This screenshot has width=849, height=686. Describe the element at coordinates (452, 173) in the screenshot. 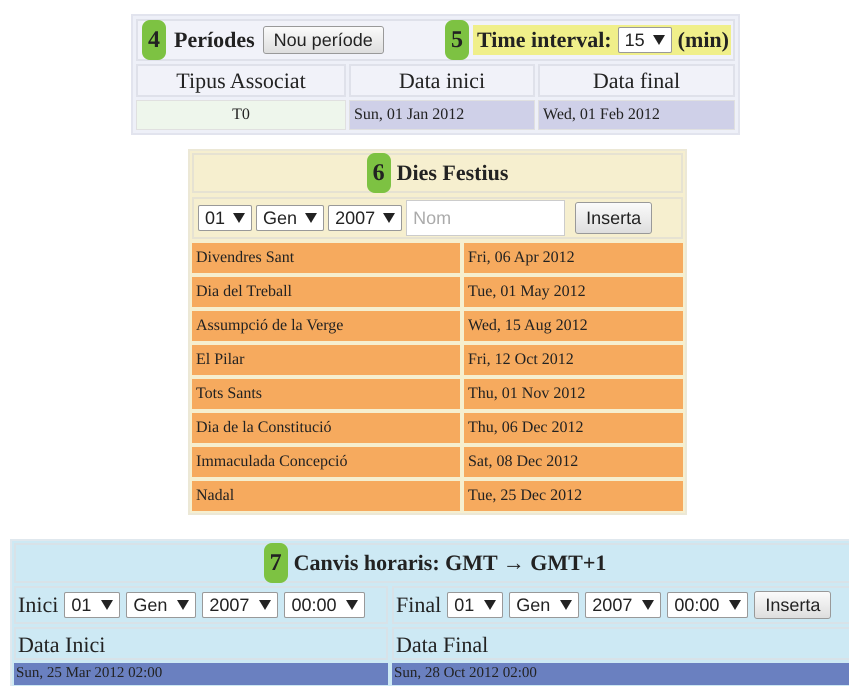

I see `section-title: Dies Festius` at that location.